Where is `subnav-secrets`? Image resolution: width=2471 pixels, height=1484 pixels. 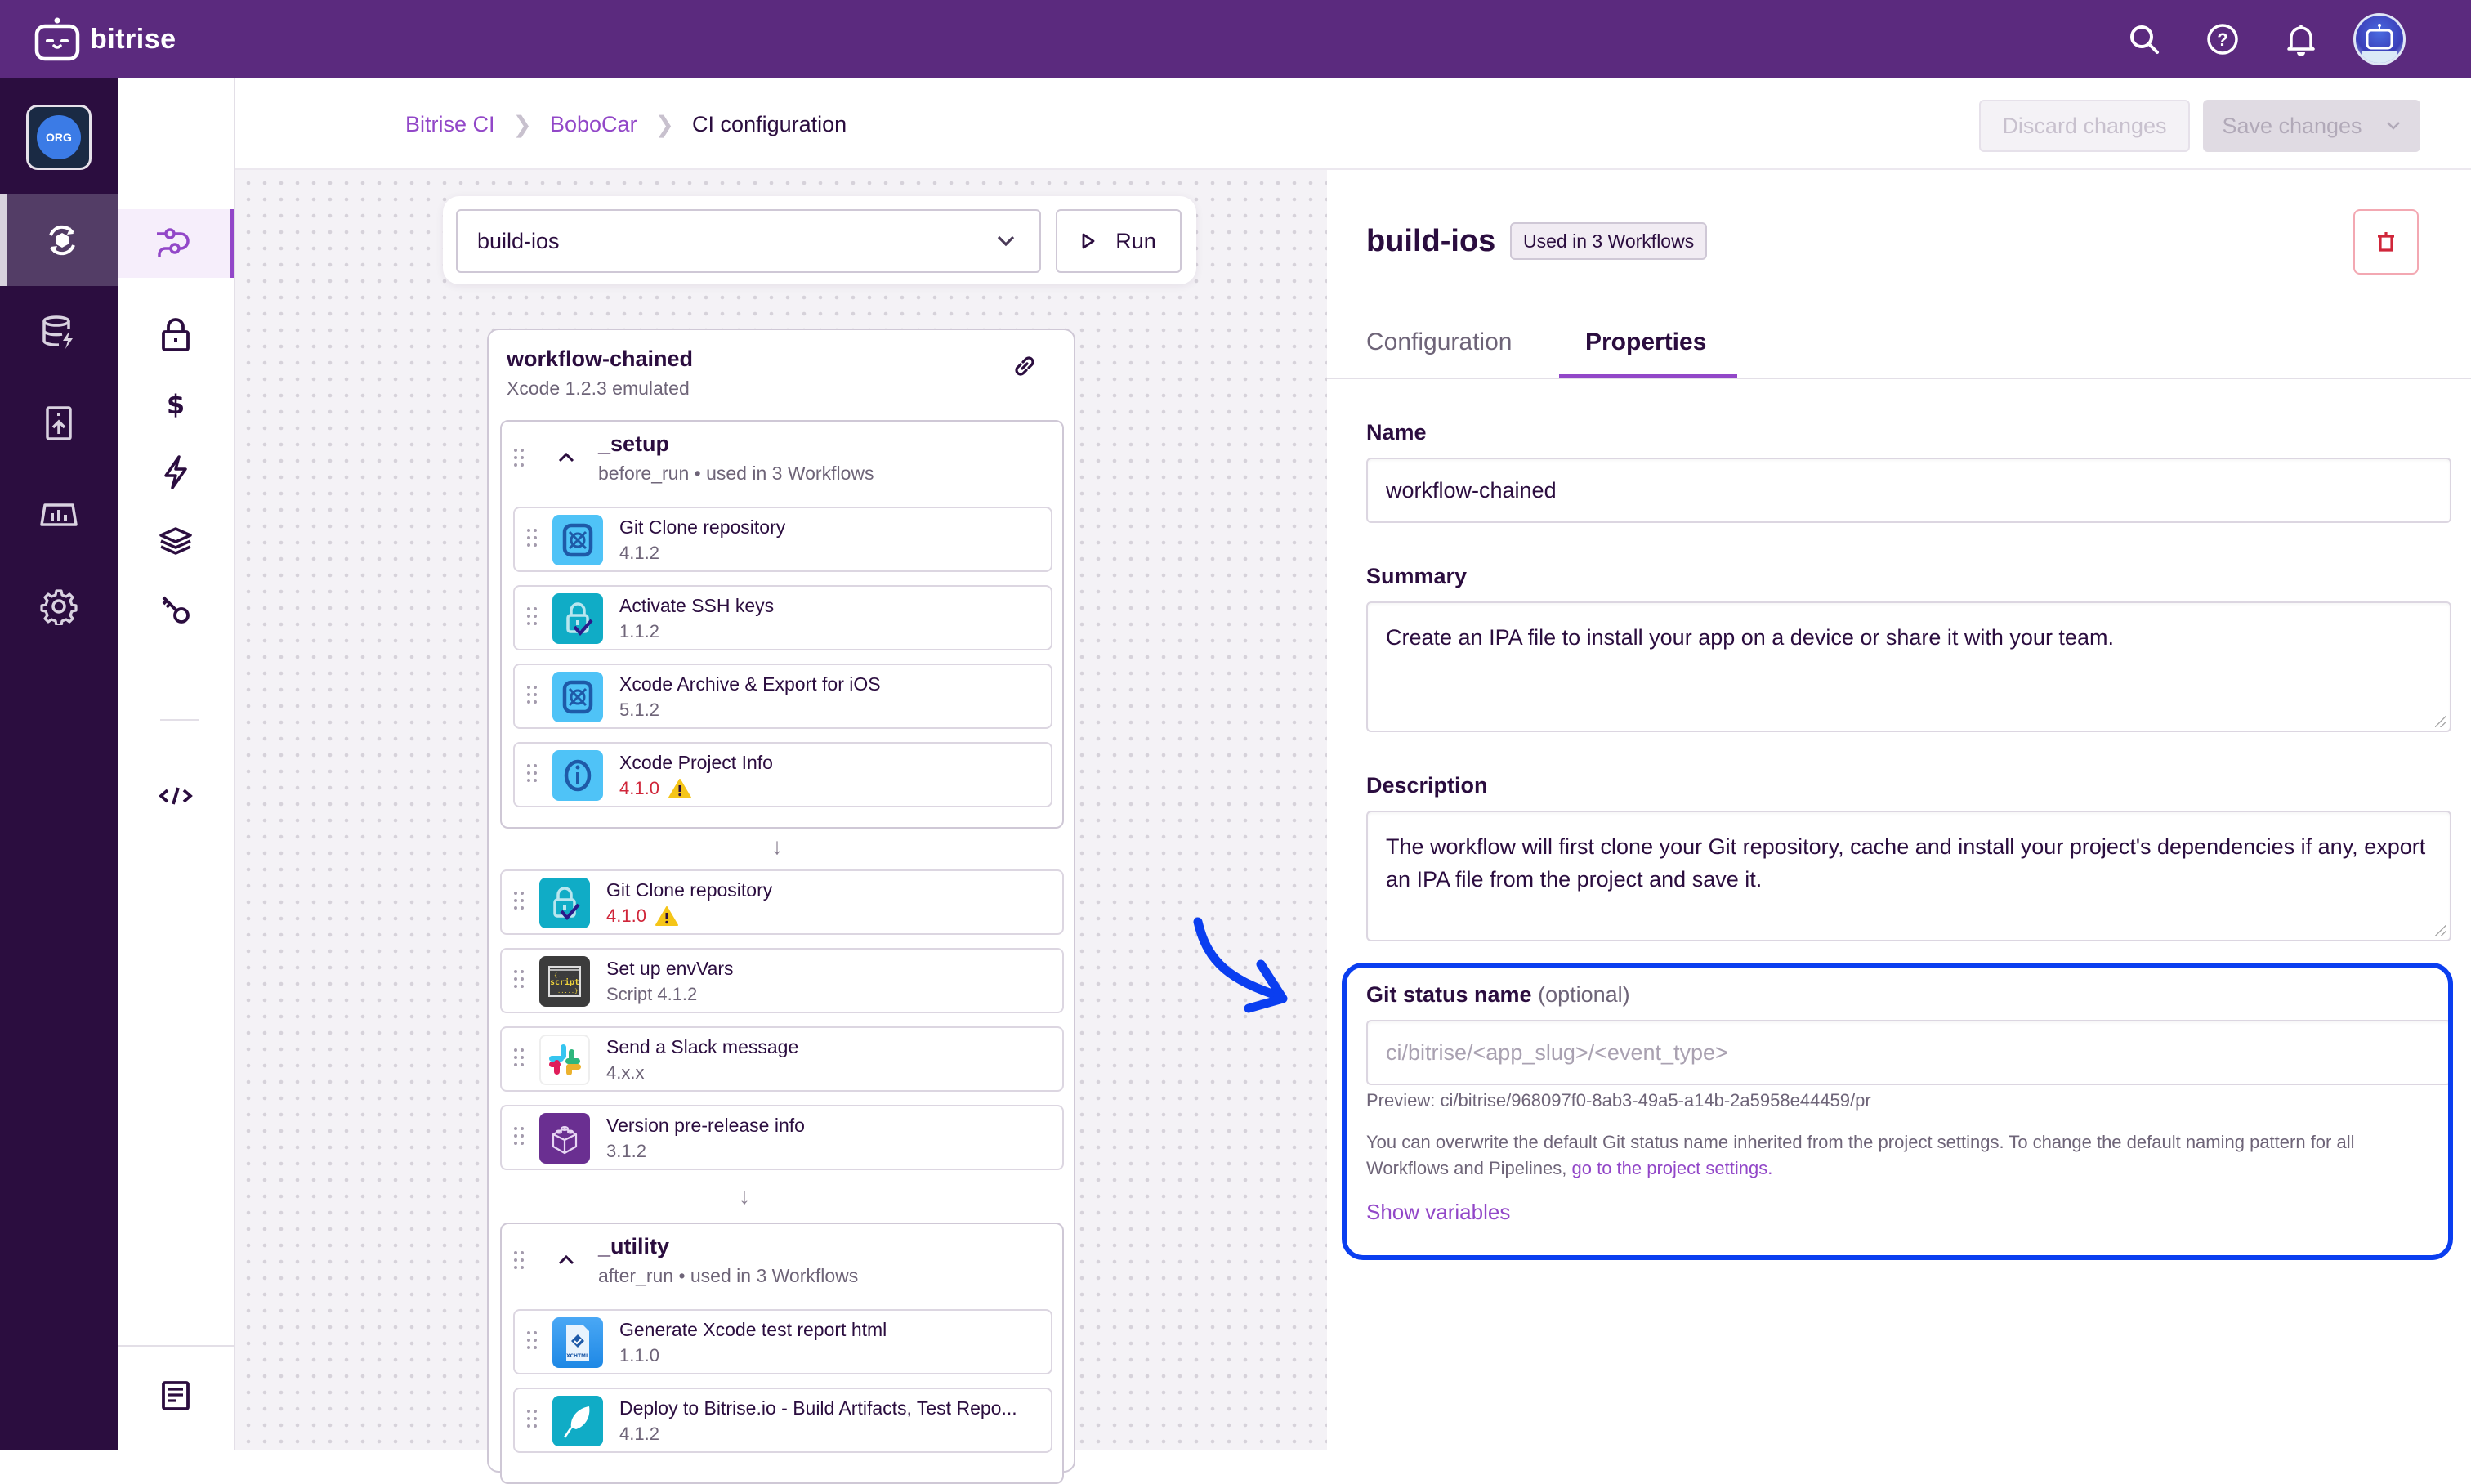
subnav-secrets is located at coordinates (176, 335).